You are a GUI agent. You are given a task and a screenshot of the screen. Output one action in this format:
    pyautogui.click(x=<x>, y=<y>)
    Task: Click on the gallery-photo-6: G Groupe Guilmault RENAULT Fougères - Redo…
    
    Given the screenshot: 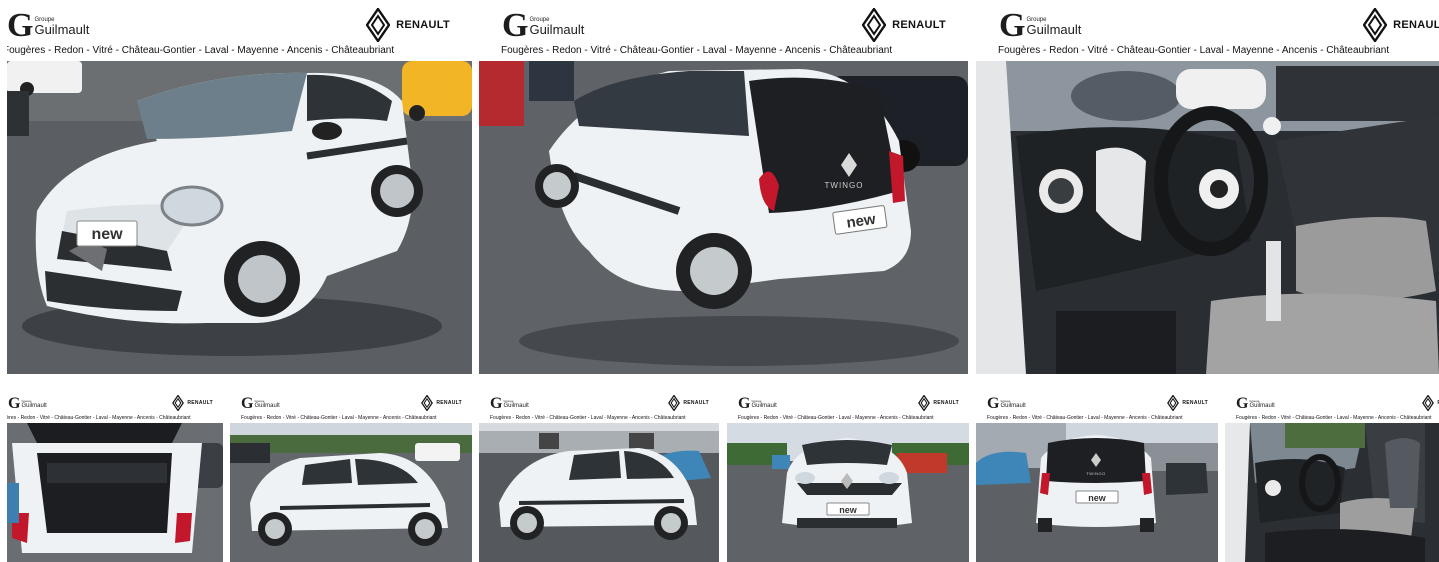 What is the action you would take?
    pyautogui.click(x=599, y=474)
    